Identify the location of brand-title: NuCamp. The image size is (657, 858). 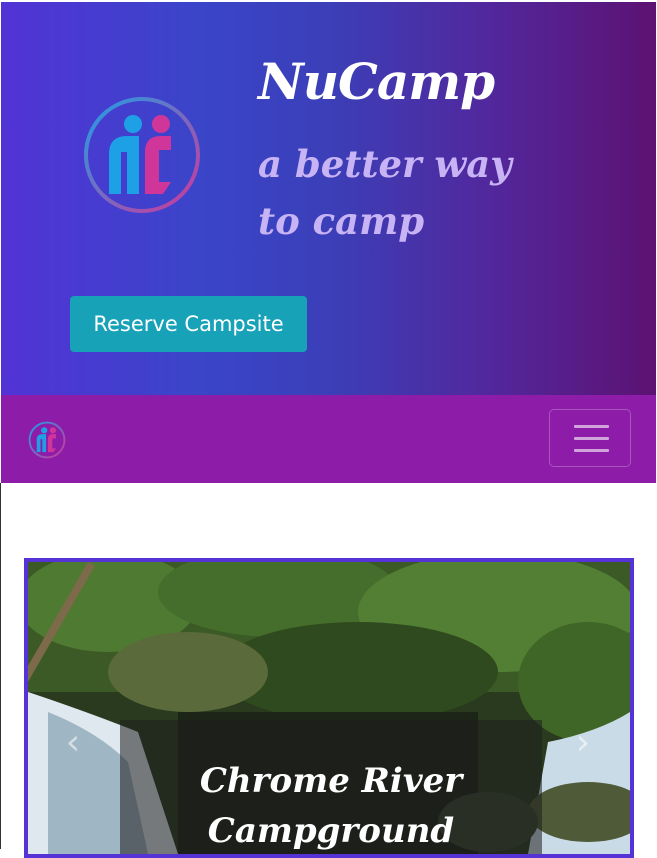
(376, 81).